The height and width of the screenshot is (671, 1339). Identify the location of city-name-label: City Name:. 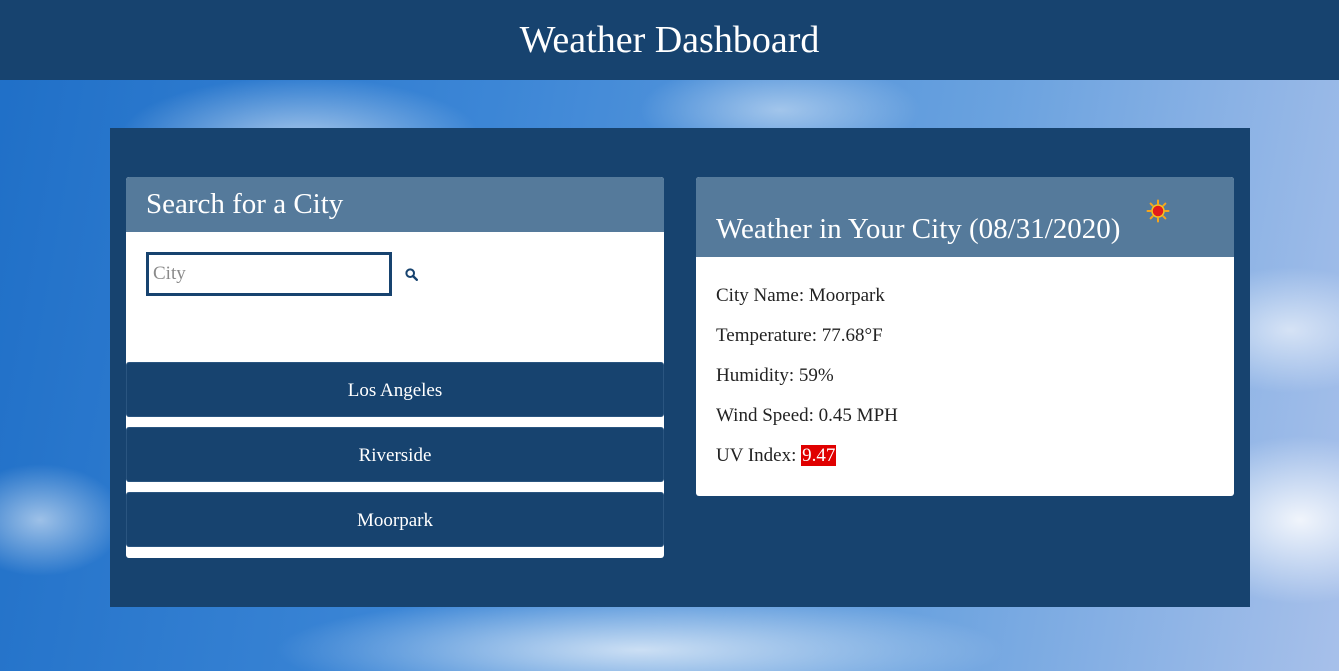
(760, 295).